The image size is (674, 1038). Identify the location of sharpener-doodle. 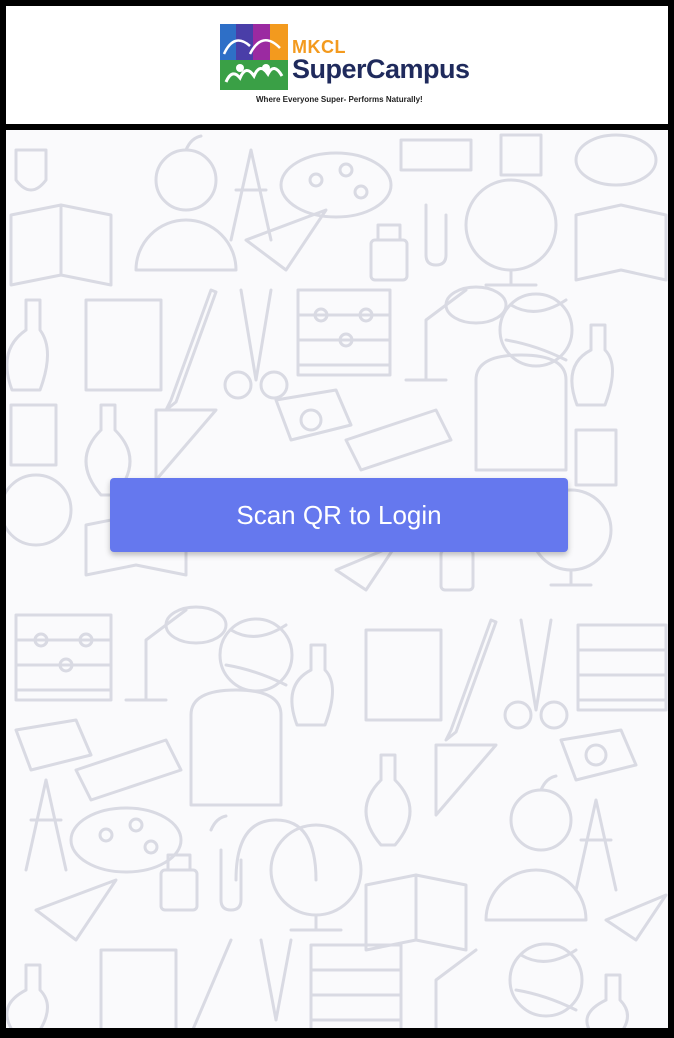
(313, 415).